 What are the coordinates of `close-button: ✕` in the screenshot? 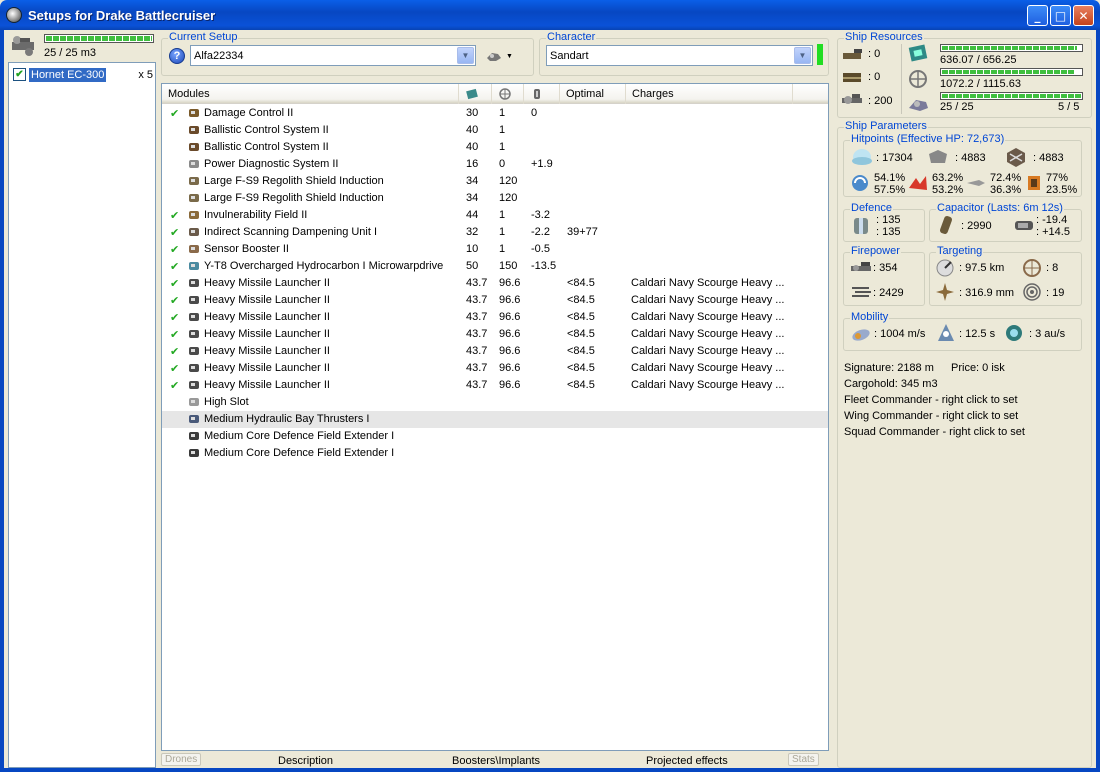 It's located at (1083, 15).